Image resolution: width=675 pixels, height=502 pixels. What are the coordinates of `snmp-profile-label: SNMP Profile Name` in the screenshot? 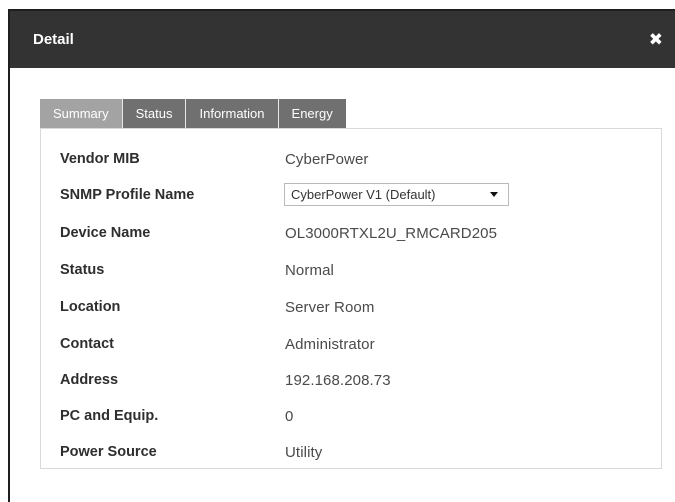 It's located at (127, 195).